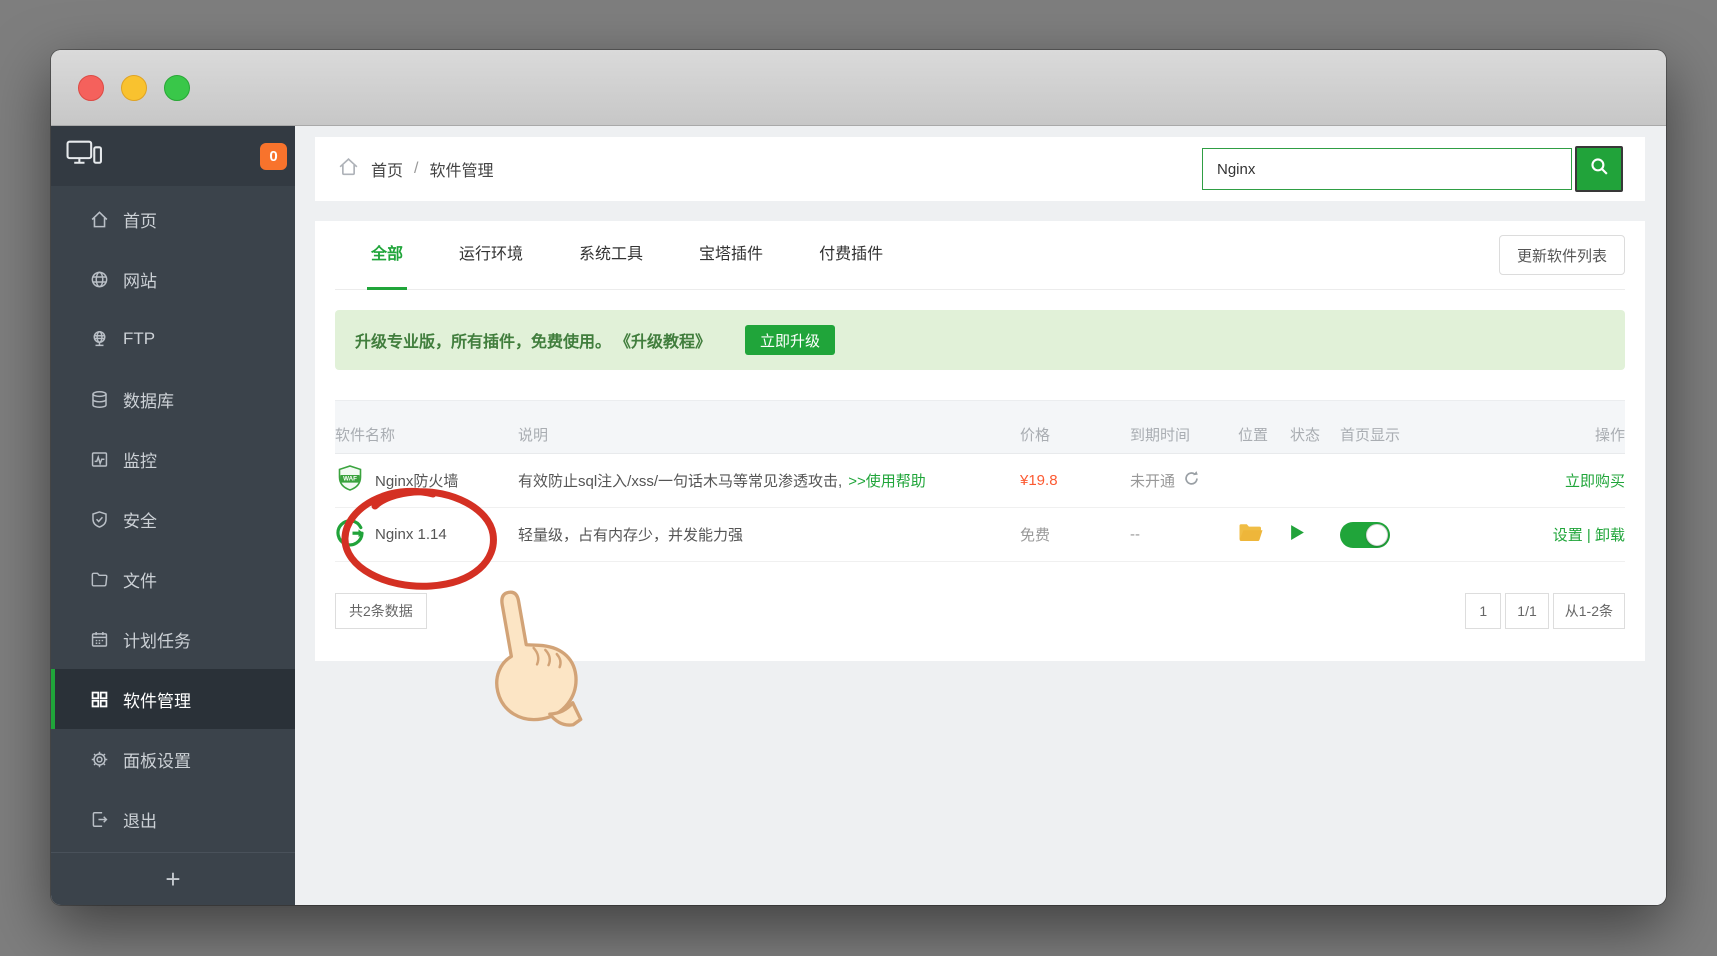  I want to click on settings-link: 设置, so click(1568, 535).